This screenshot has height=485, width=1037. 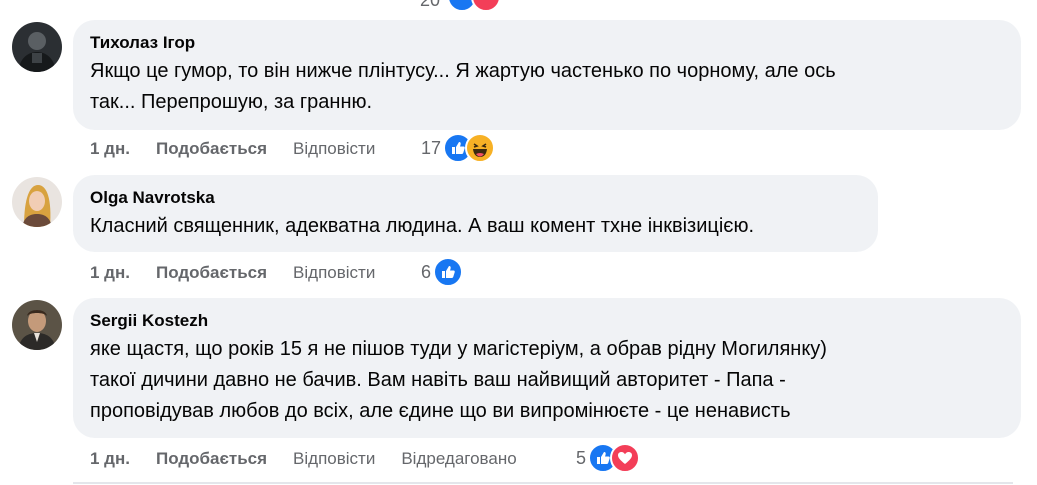 What do you see at coordinates (458, 148) in the screenshot?
I see `reactions-summary: 17` at bounding box center [458, 148].